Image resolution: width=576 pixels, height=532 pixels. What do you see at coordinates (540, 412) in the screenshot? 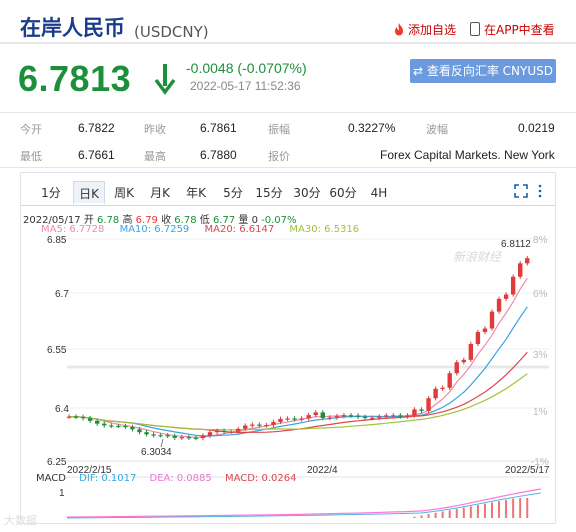
I see `y-right-tick-3: 1%` at bounding box center [540, 412].